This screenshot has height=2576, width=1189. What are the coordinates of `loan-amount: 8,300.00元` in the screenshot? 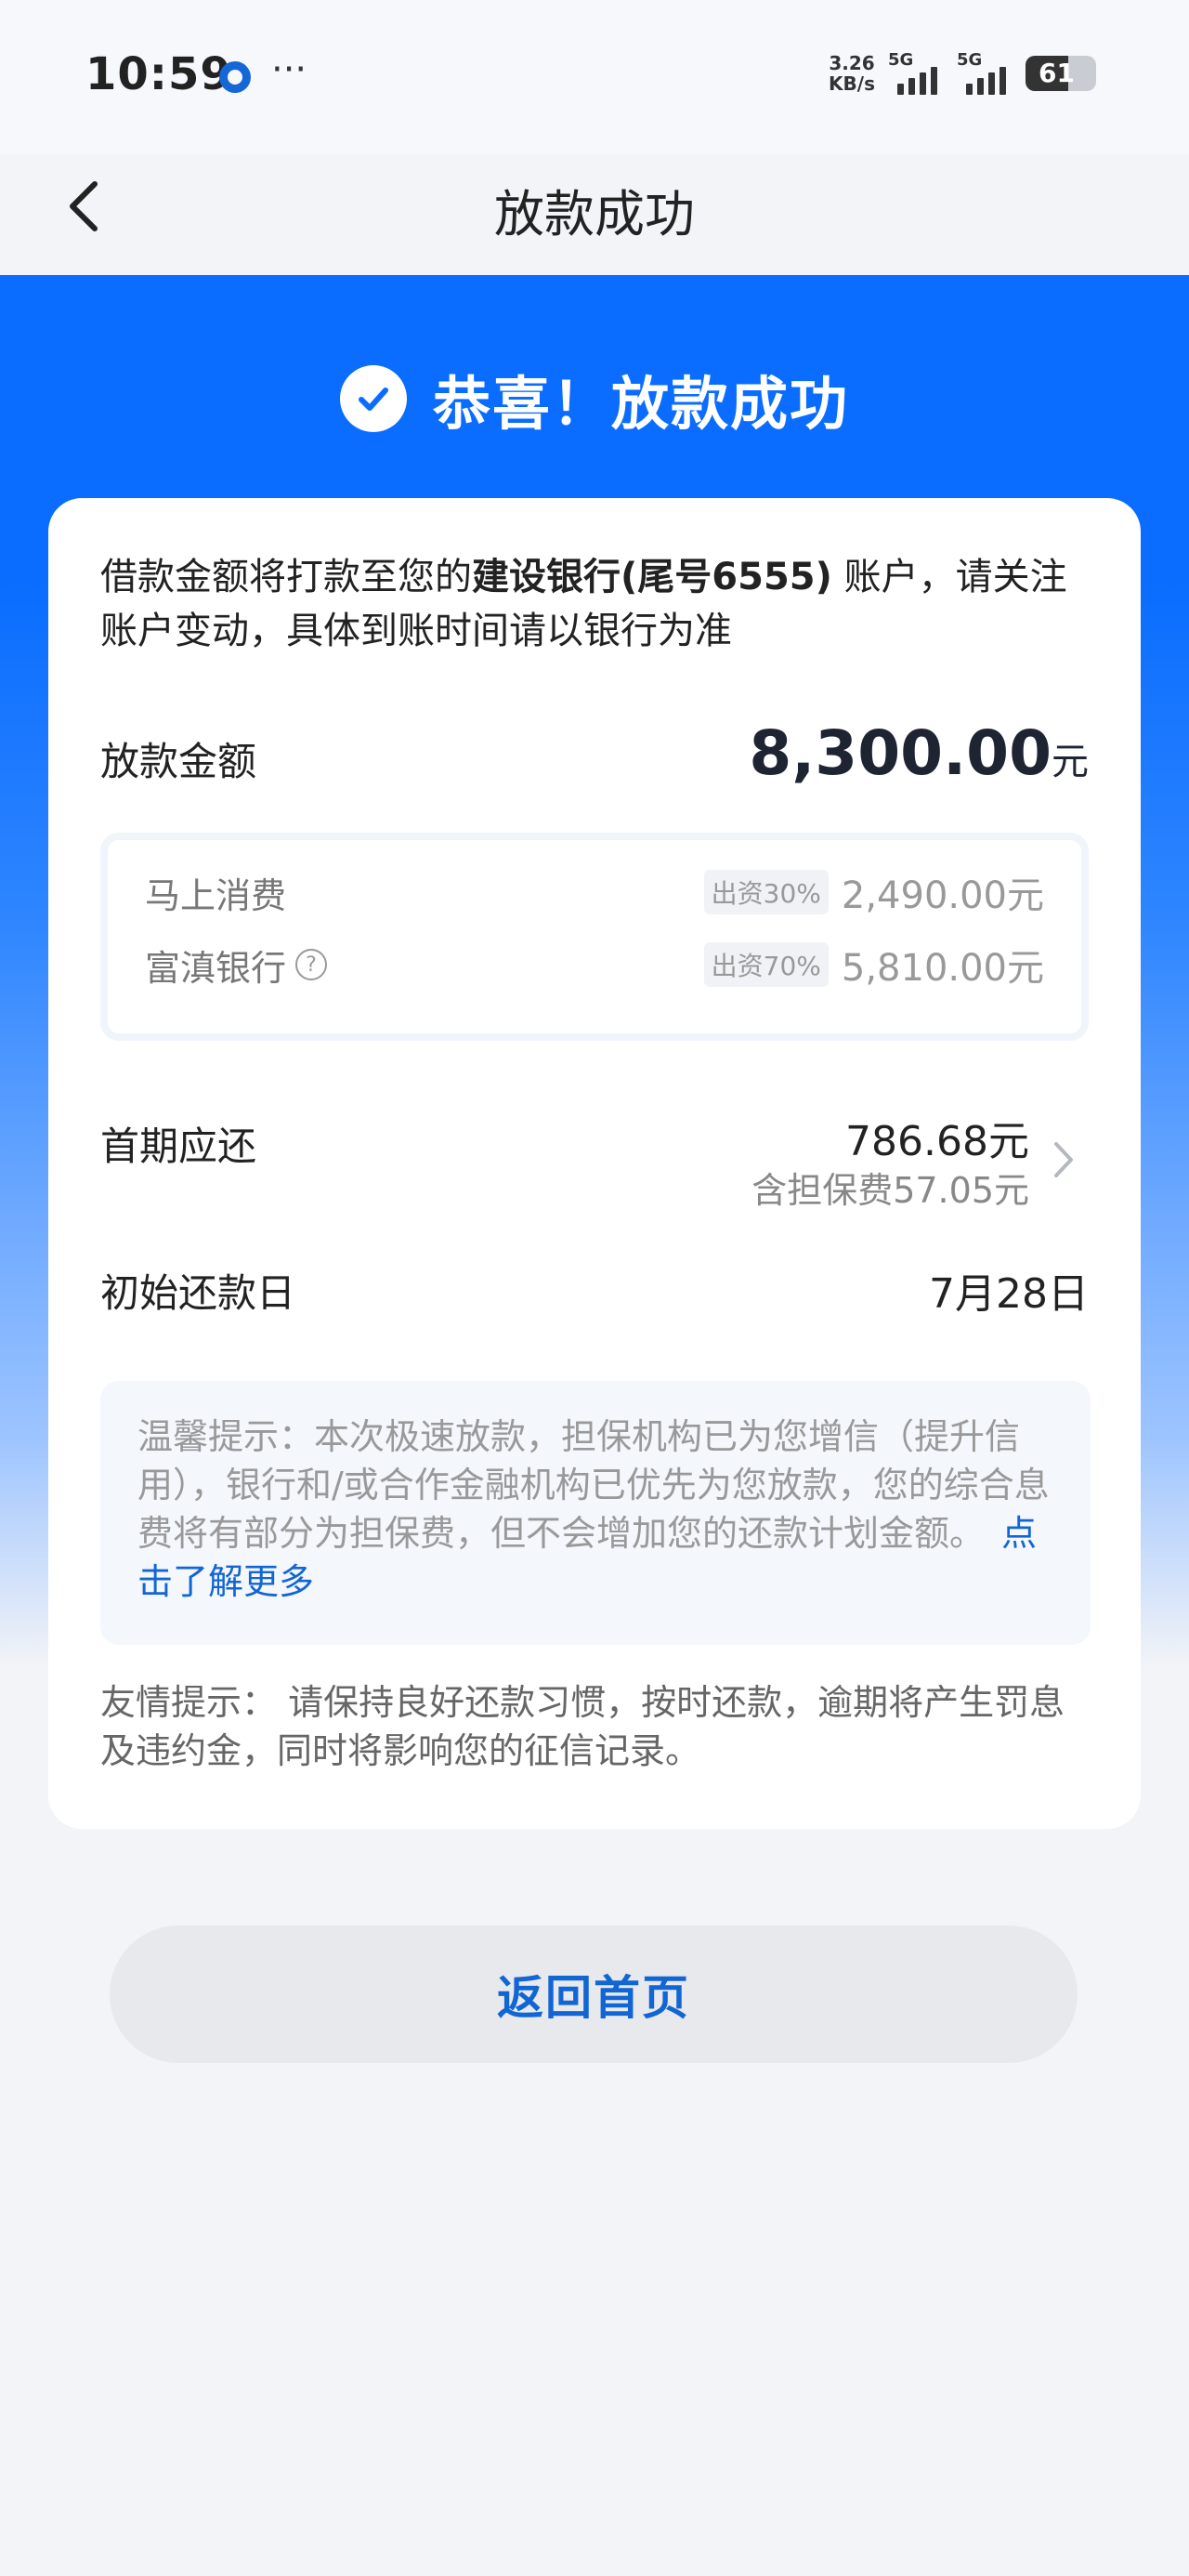 It's located at (919, 753).